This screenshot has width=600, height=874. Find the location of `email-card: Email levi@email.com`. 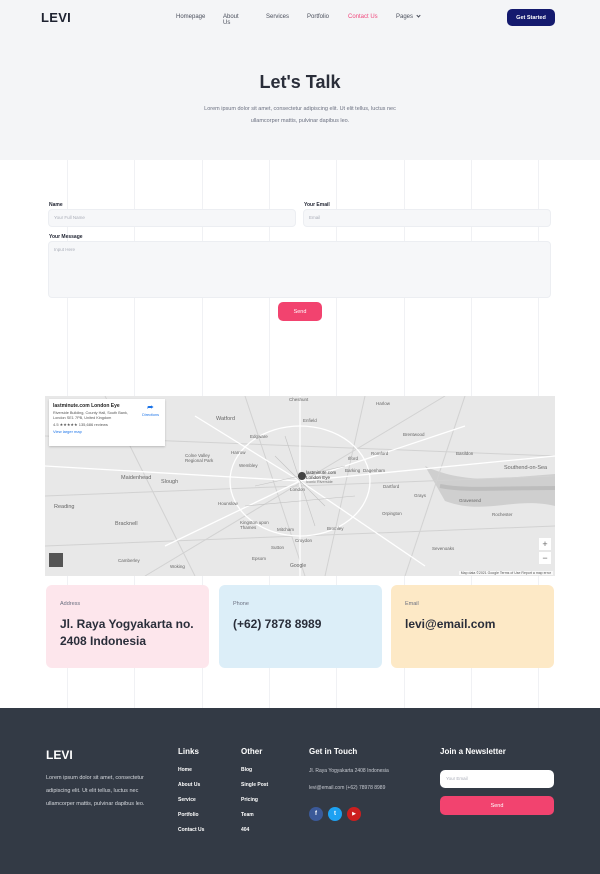

email-card: Email levi@email.com is located at coordinates (472, 626).